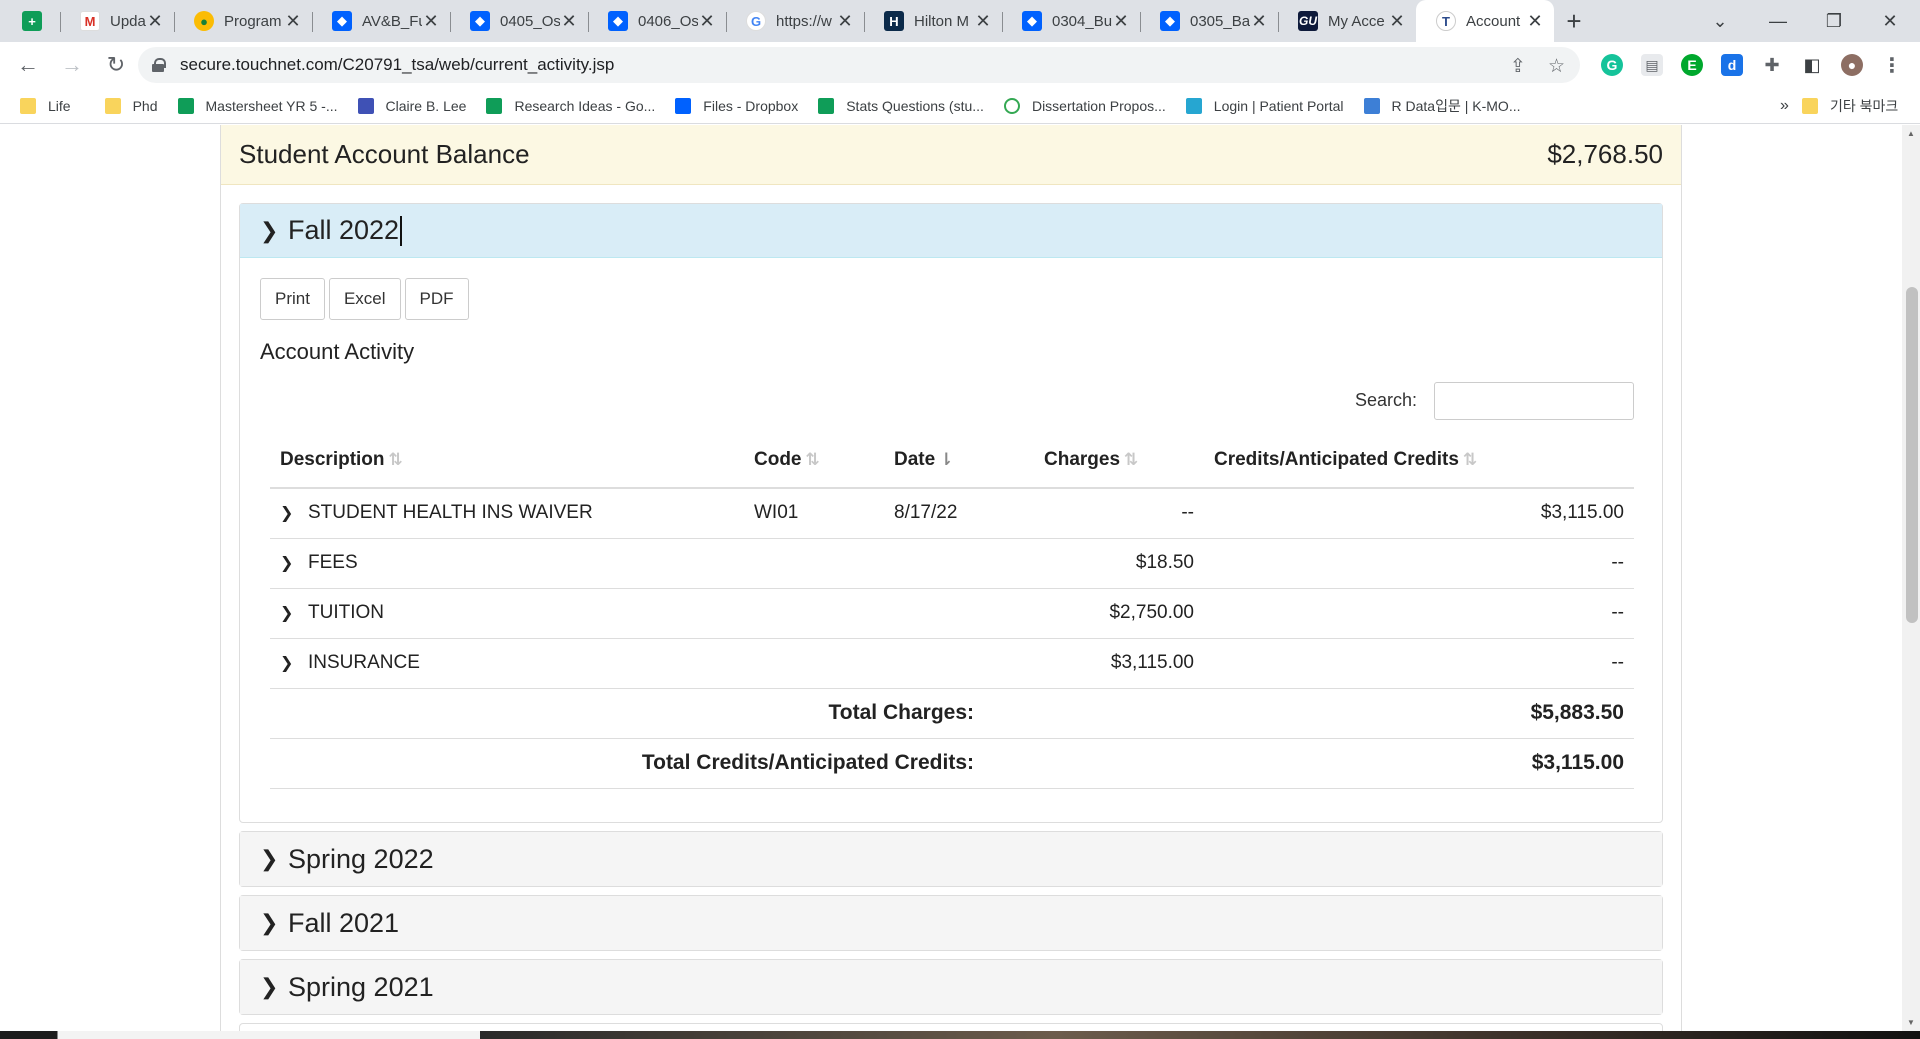  I want to click on browser-tab-0: +, so click(30, 21).